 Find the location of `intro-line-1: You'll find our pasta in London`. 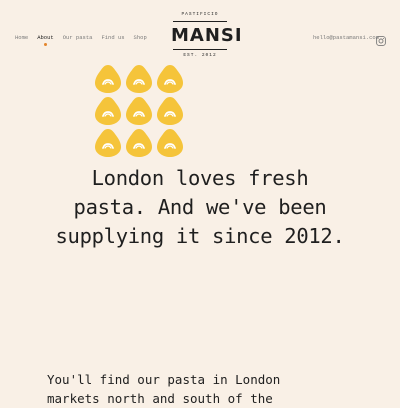

intro-line-1: You'll find our pasta in London is located at coordinates (164, 379).